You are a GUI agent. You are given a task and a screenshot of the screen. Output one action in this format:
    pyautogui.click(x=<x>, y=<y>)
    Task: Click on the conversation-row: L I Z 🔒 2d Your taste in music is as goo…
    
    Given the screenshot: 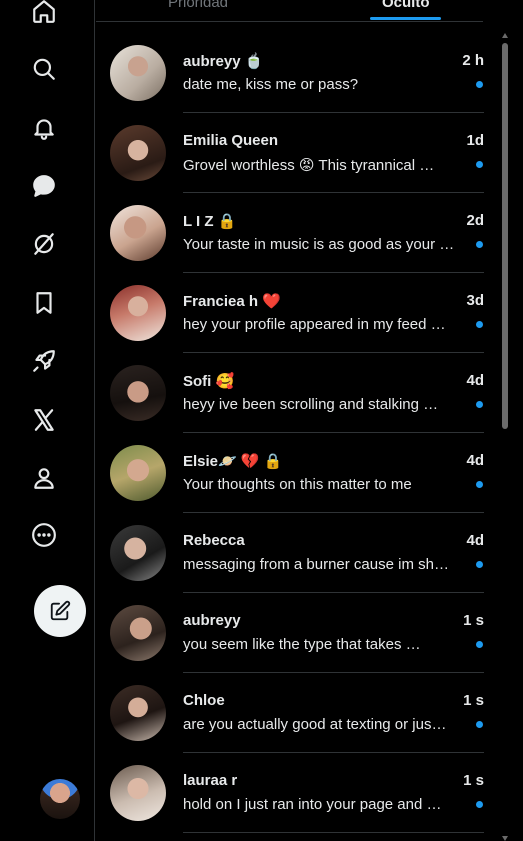 What is the action you would take?
    pyautogui.click(x=294, y=233)
    